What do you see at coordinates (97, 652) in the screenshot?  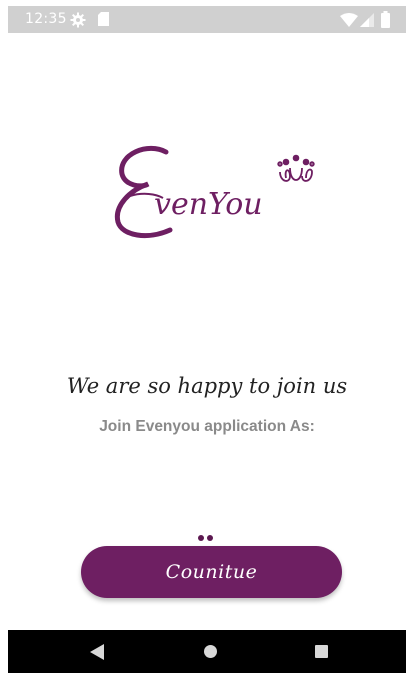 I see `back-icon` at bounding box center [97, 652].